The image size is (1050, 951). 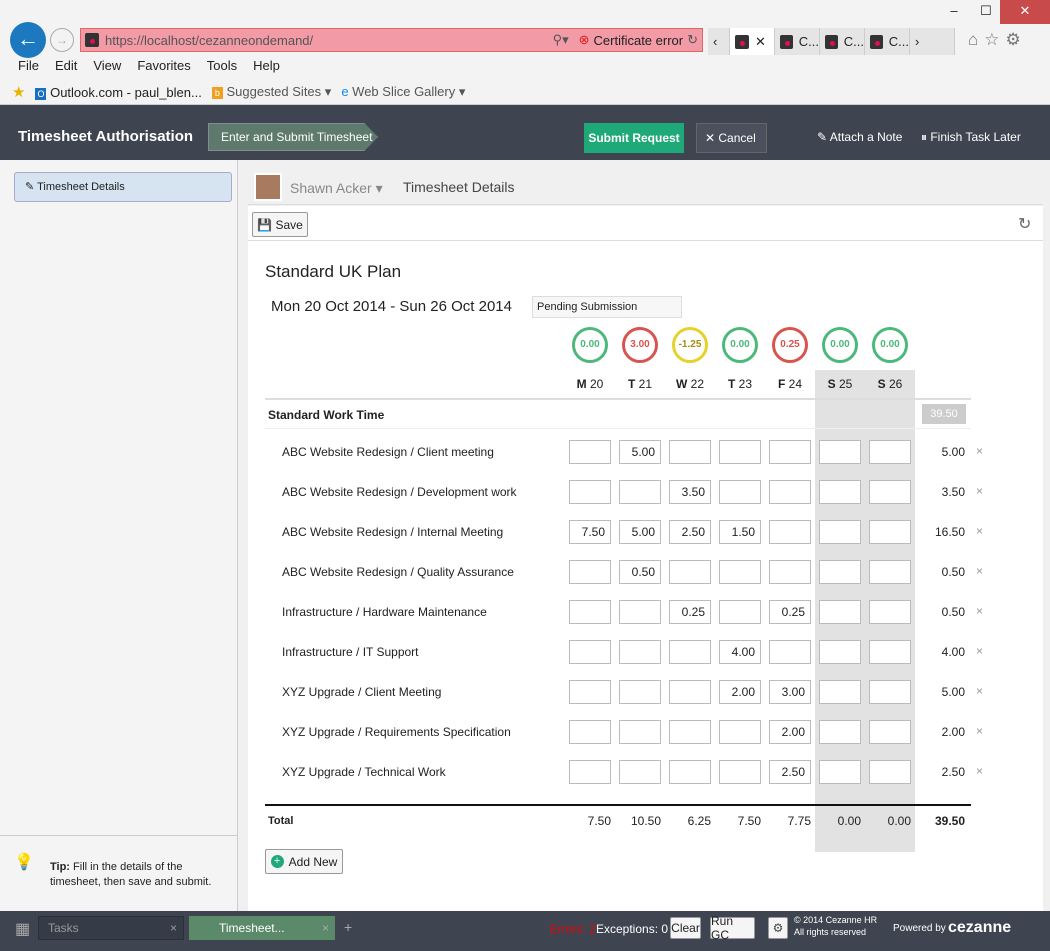 What do you see at coordinates (639, 40) in the screenshot?
I see `certificate-error: Certificate error` at bounding box center [639, 40].